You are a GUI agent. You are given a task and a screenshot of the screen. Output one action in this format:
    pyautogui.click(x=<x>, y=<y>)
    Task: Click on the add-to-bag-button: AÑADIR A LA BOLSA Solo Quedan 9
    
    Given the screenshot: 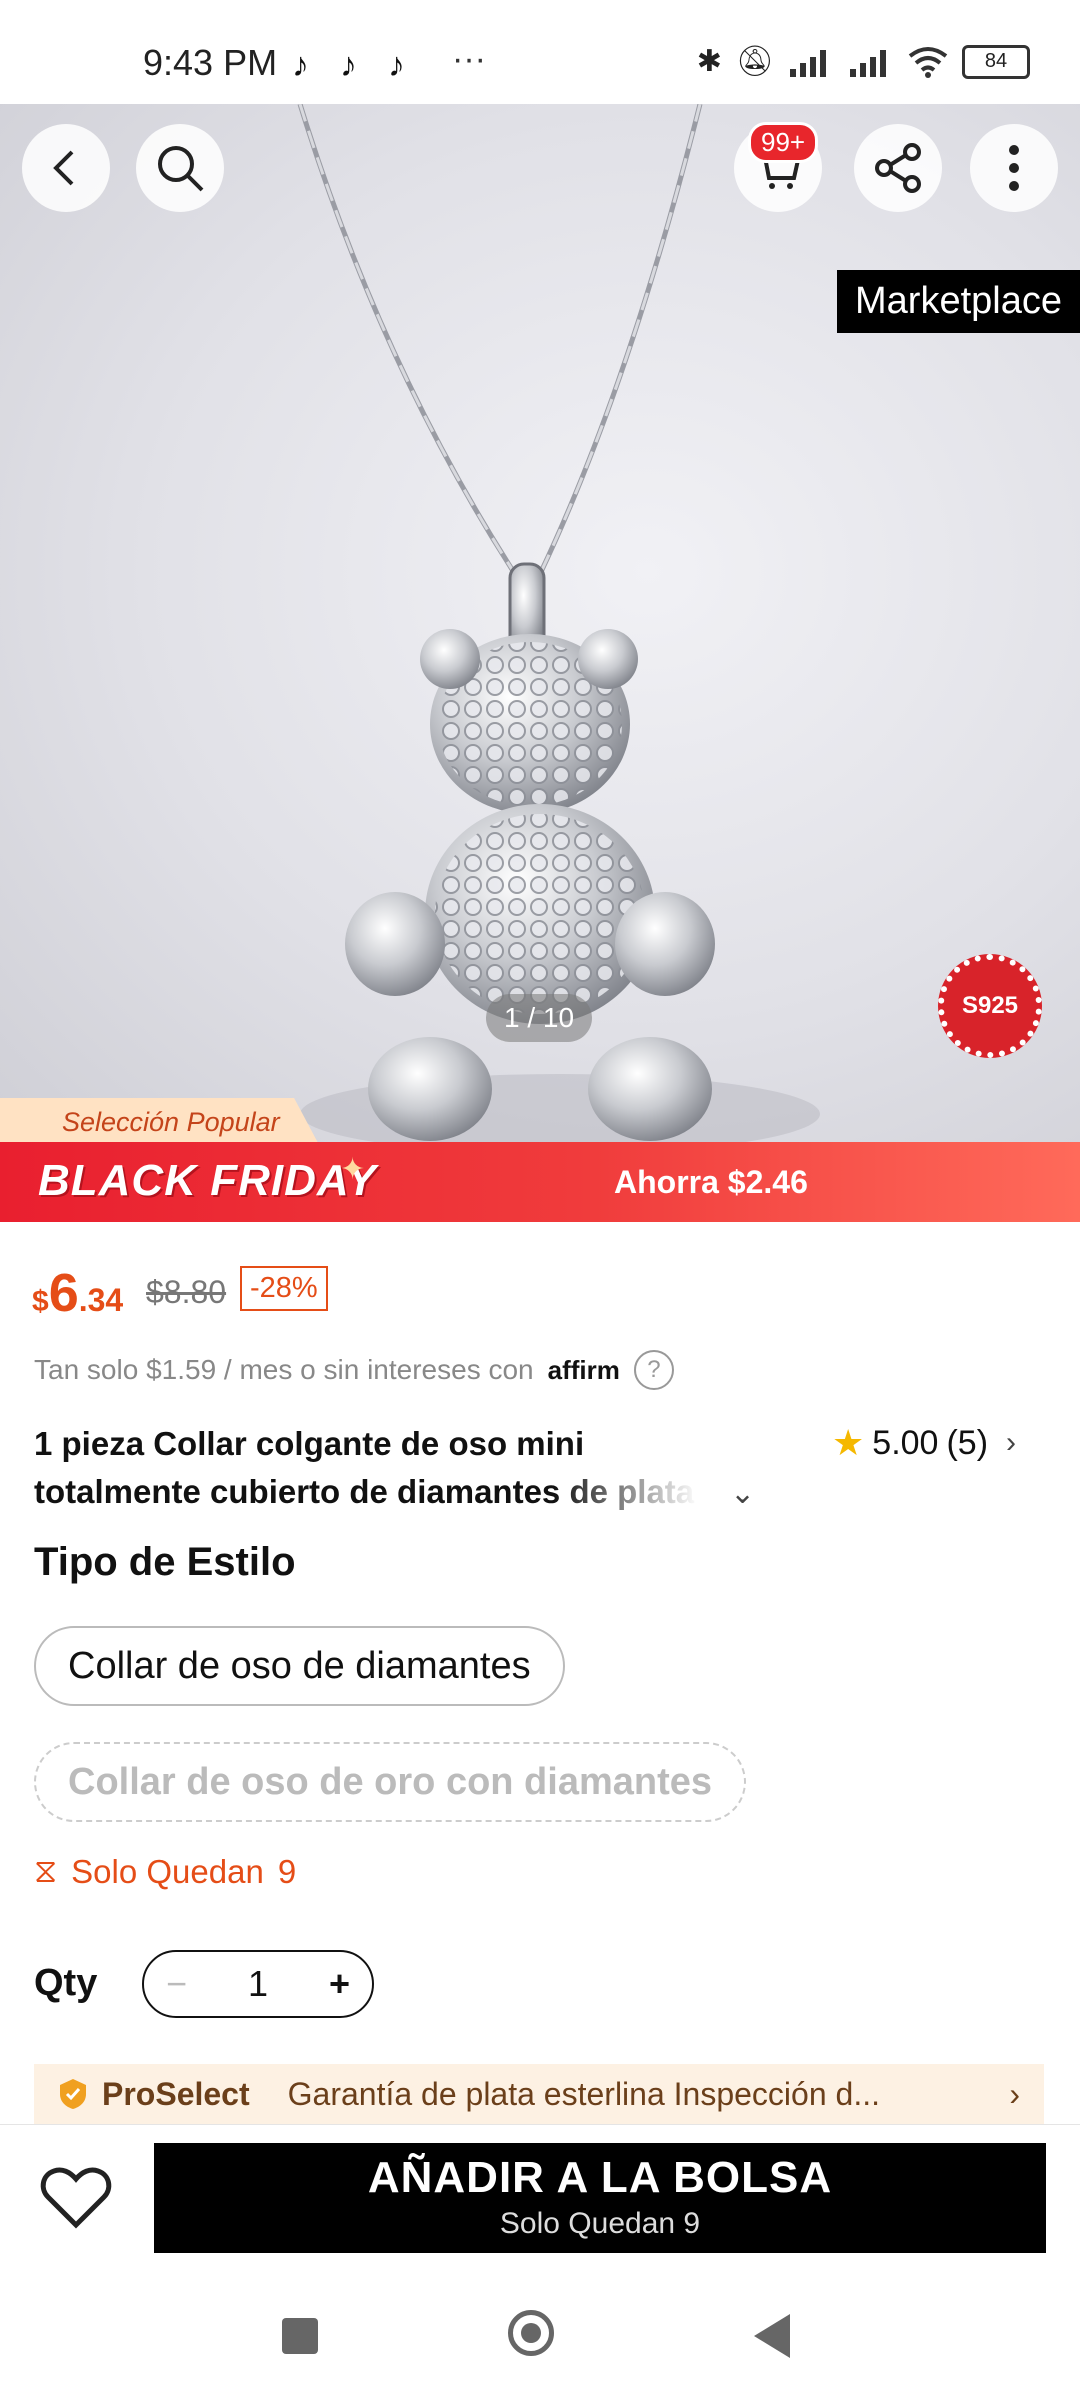 What is the action you would take?
    pyautogui.click(x=600, y=2198)
    